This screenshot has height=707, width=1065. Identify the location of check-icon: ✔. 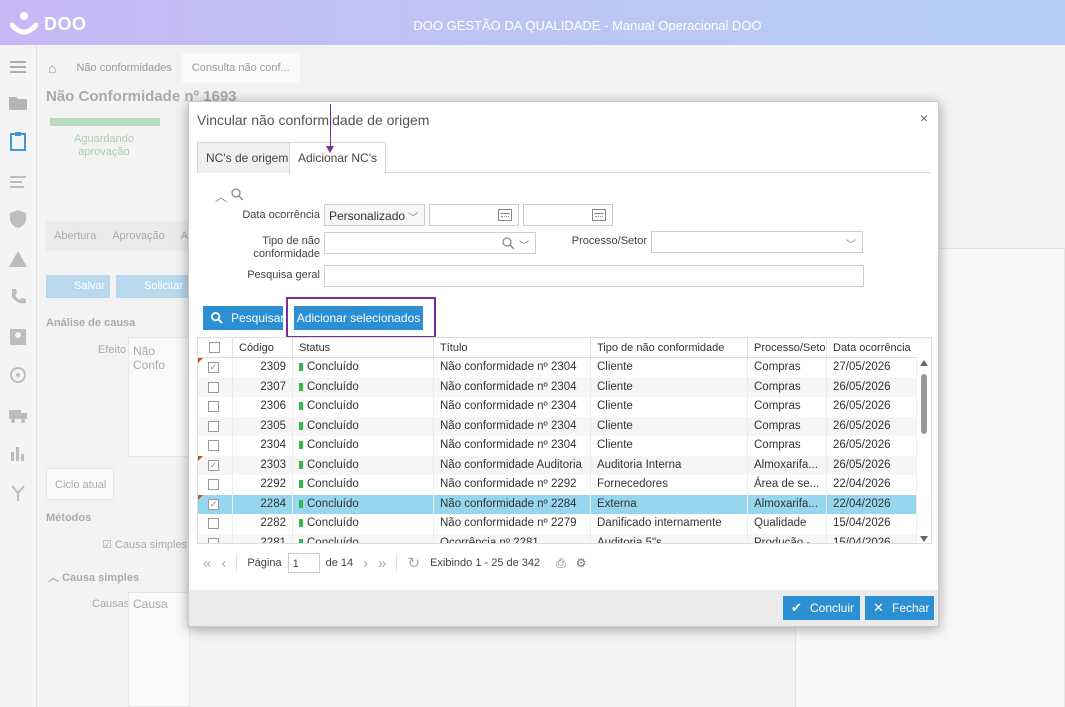
(796, 607).